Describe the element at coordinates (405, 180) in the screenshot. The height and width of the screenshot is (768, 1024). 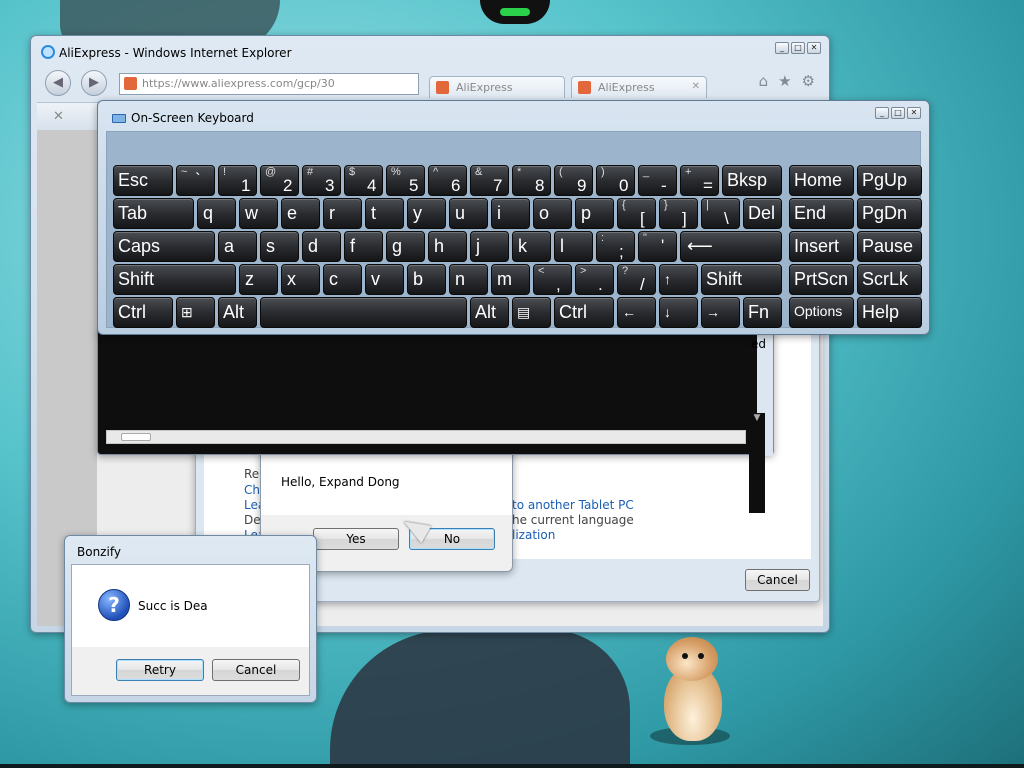
I see `key-5: % 5` at that location.